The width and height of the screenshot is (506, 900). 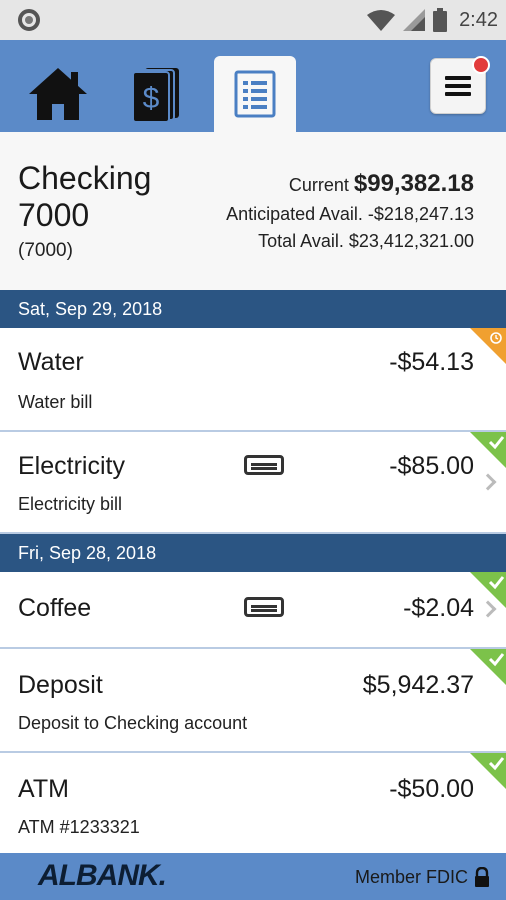 What do you see at coordinates (318, 185) in the screenshot?
I see `current-balance-label: Current` at bounding box center [318, 185].